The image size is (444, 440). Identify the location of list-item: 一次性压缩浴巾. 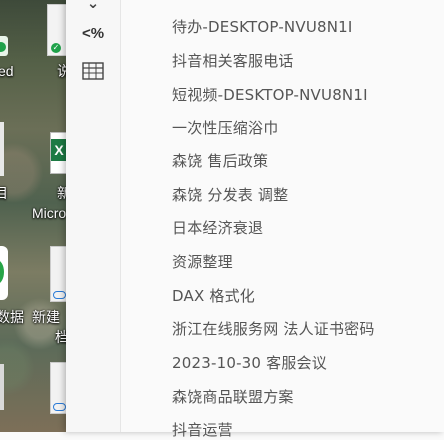
(225, 127).